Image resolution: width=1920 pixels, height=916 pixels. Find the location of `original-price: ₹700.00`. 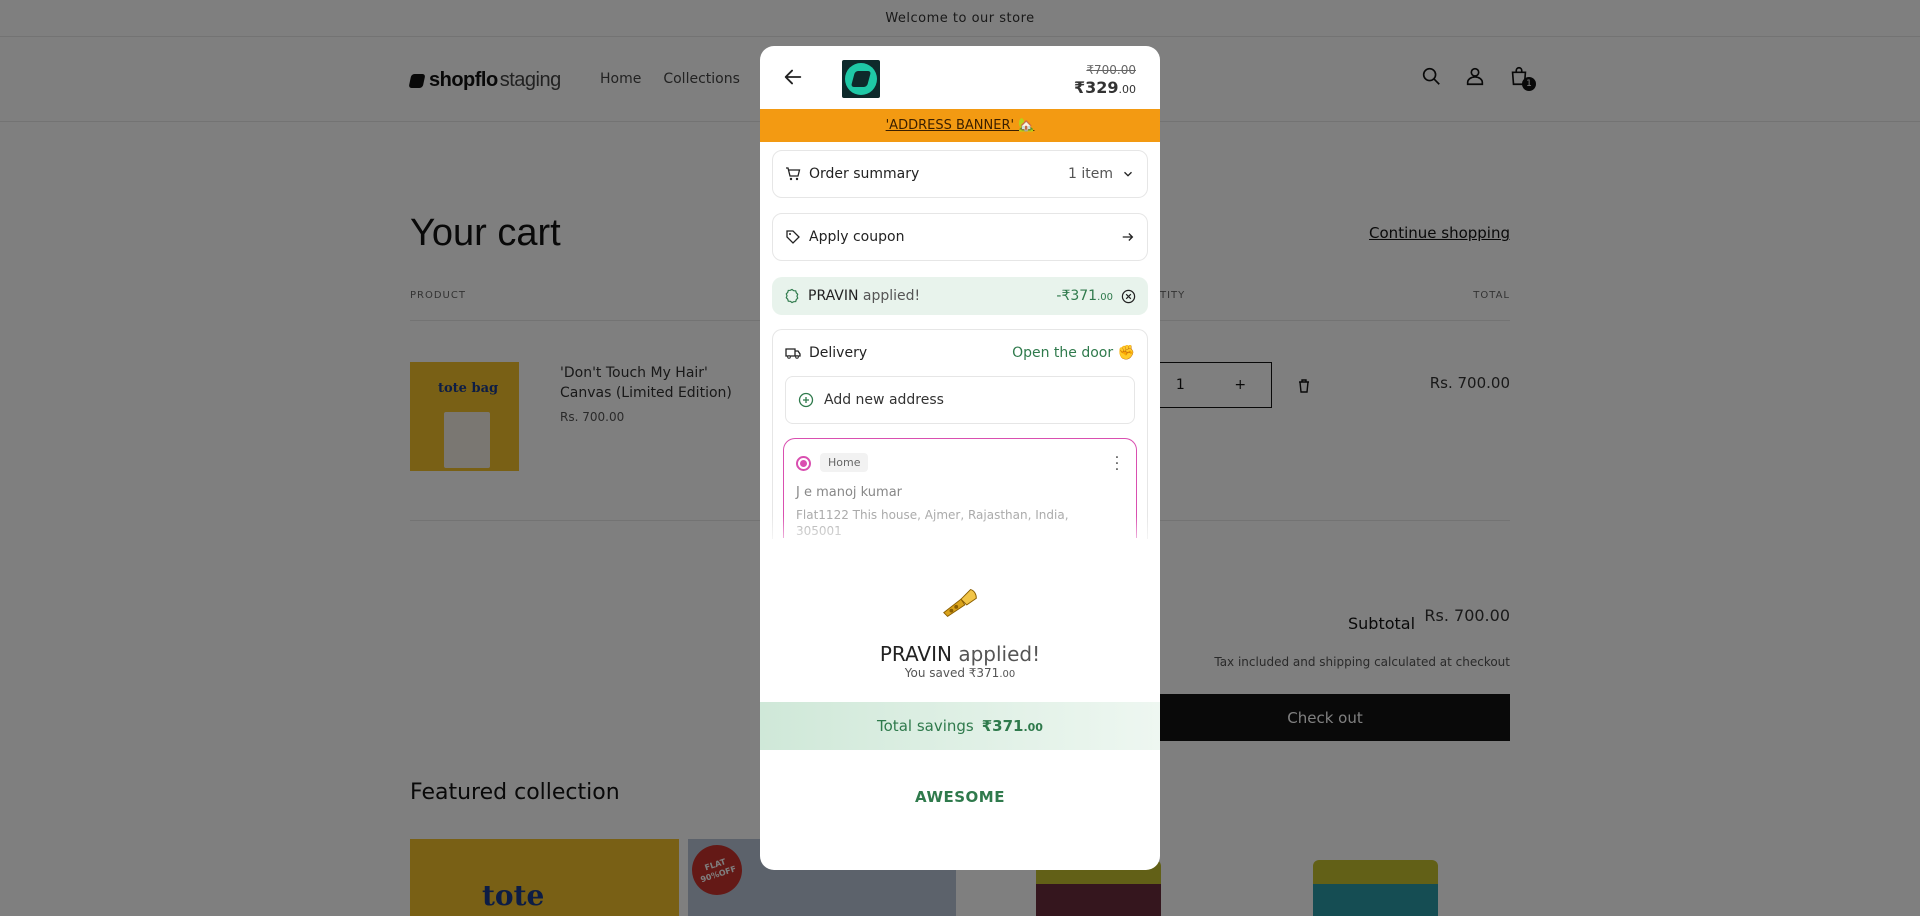

original-price: ₹700.00 is located at coordinates (1111, 70).